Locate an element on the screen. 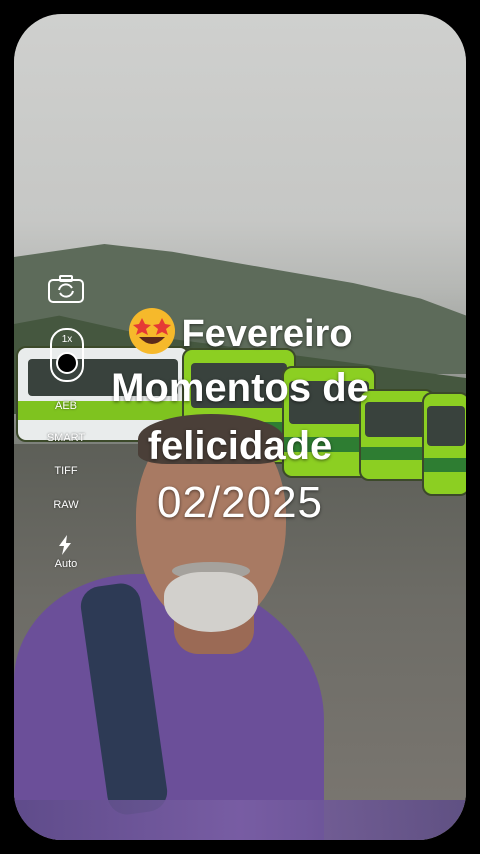 This screenshot has height=854, width=480. camera-flip-icon is located at coordinates (66, 289).